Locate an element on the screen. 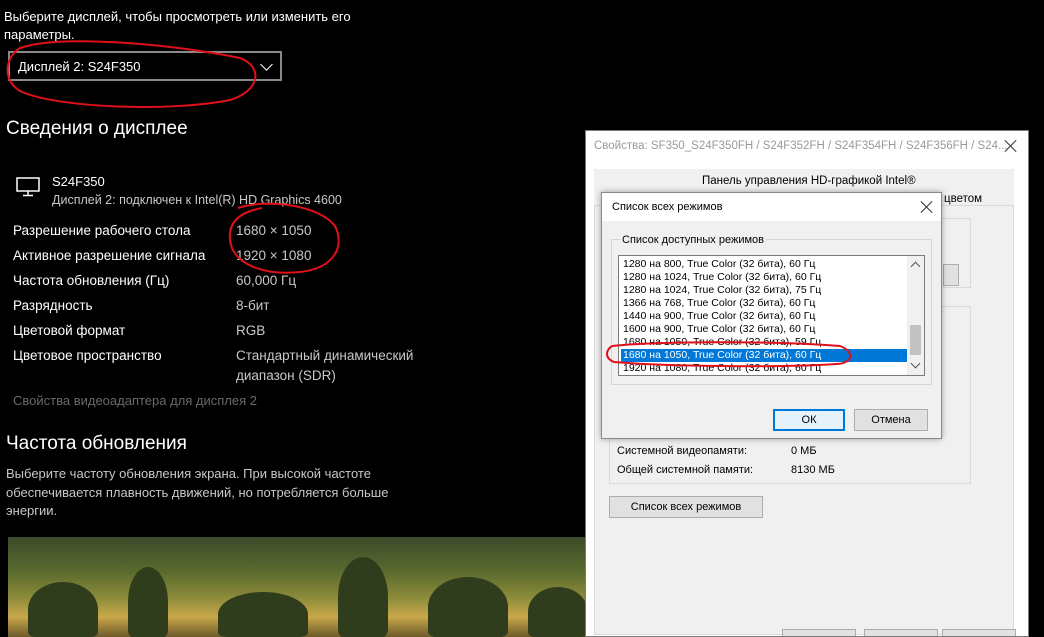 The image size is (1044, 637). tab-intel-hd-graphics: Панель управления HD-графикой Intel® is located at coordinates (809, 181).